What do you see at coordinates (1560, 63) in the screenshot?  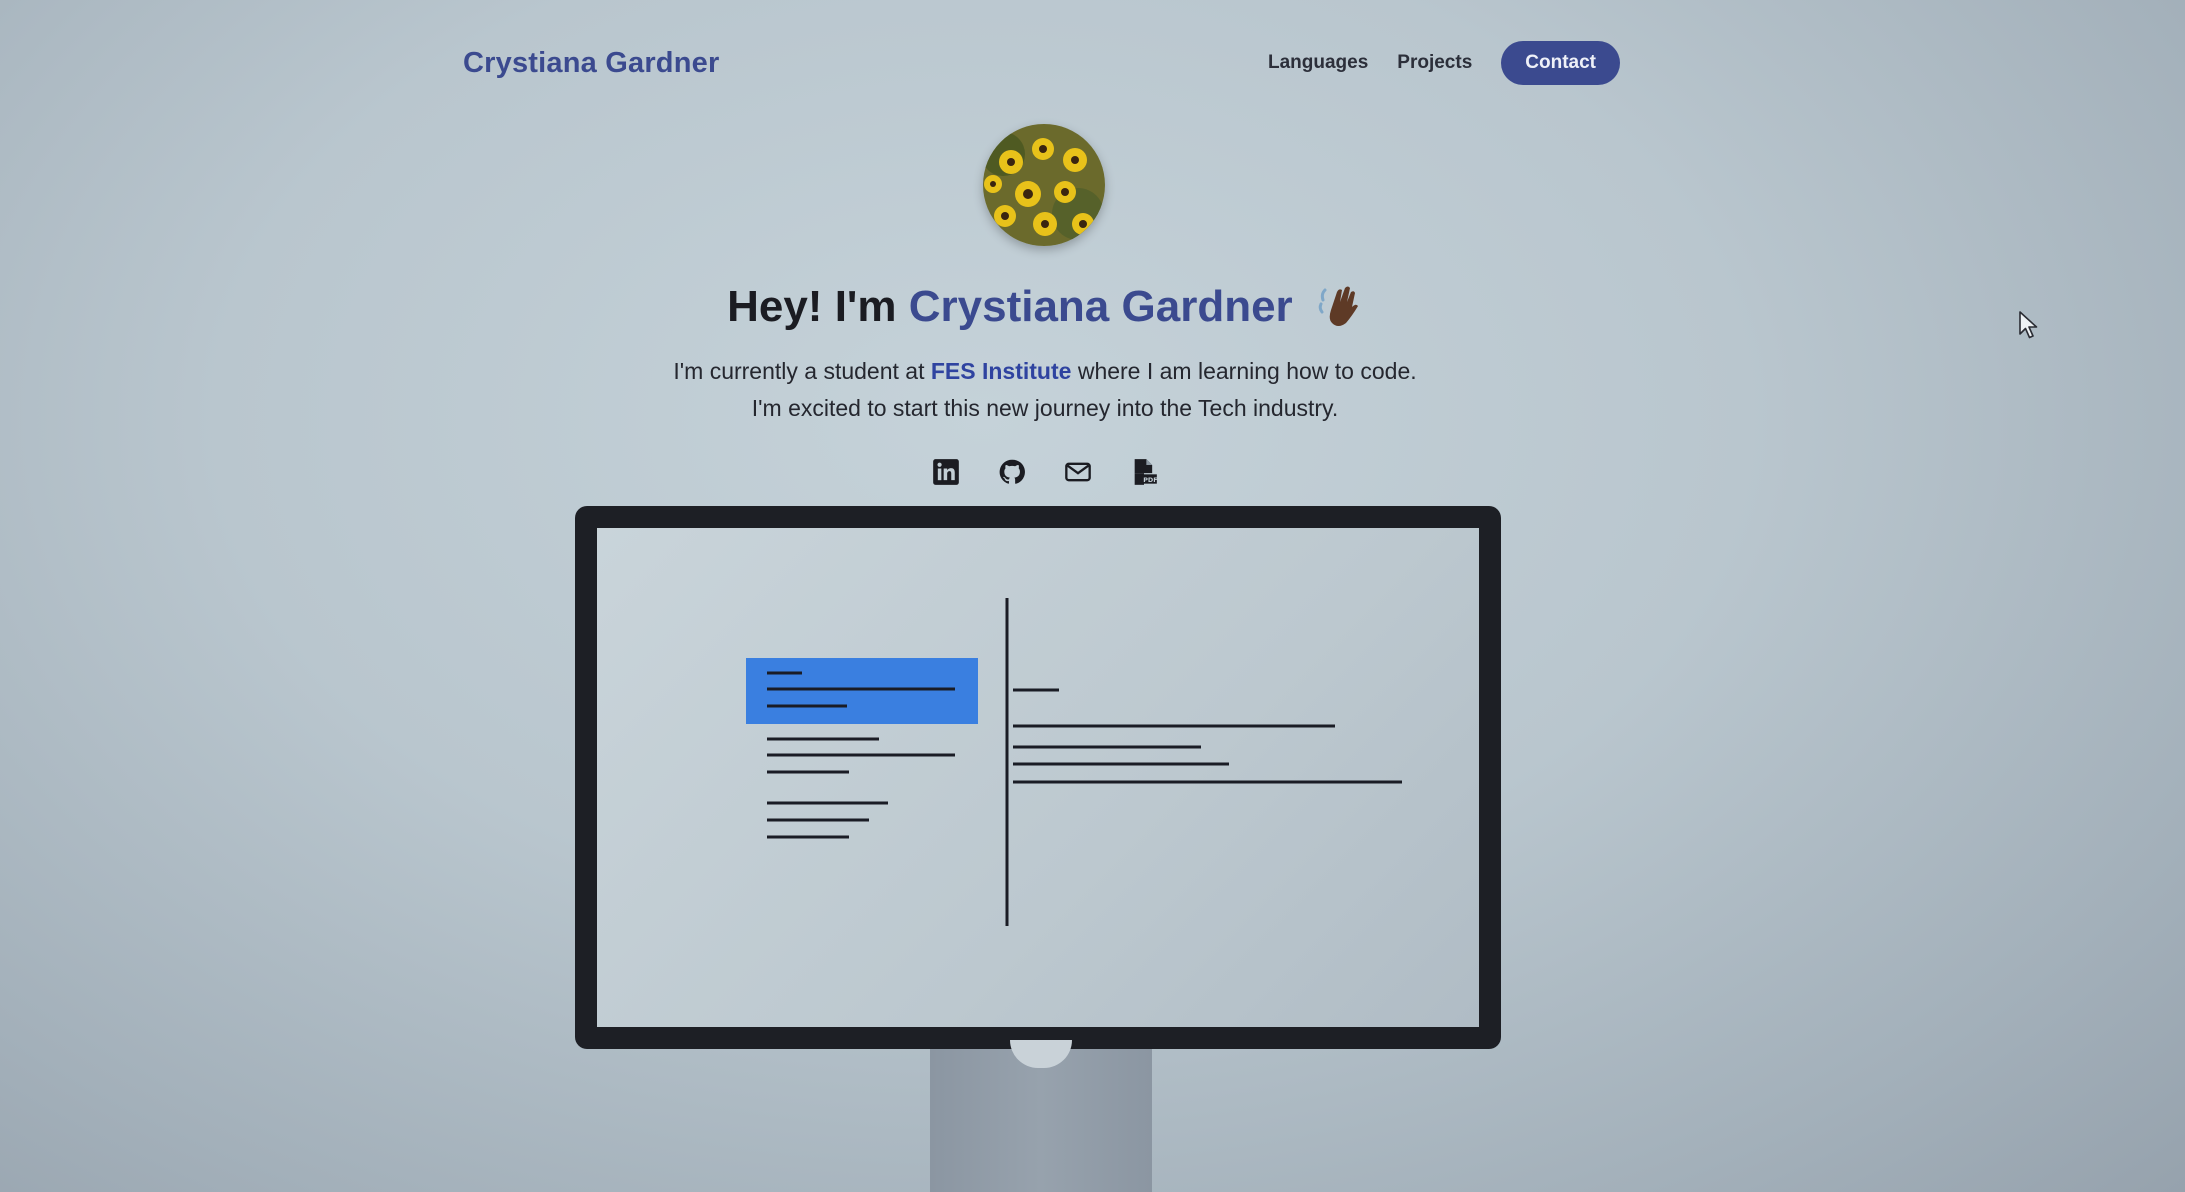 I see `contact-button: Contact` at bounding box center [1560, 63].